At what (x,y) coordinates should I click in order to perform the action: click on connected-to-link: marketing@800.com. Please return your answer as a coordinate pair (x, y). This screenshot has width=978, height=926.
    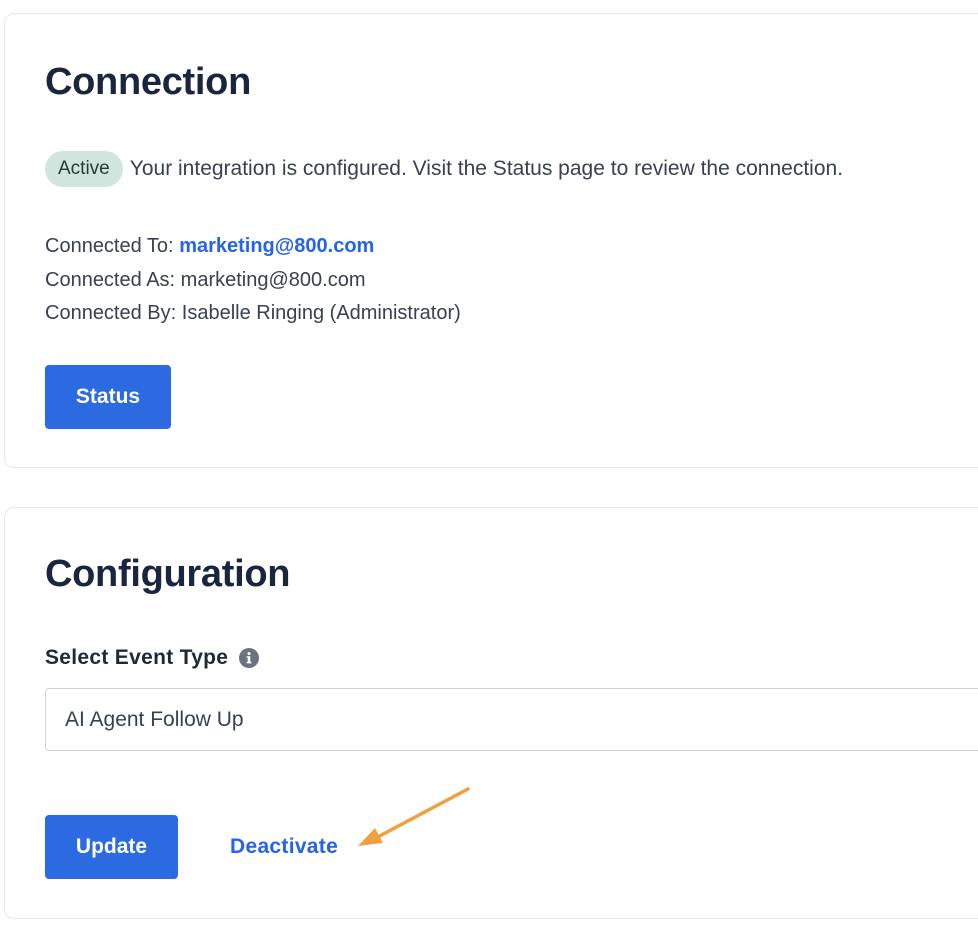
    Looking at the image, I should click on (276, 246).